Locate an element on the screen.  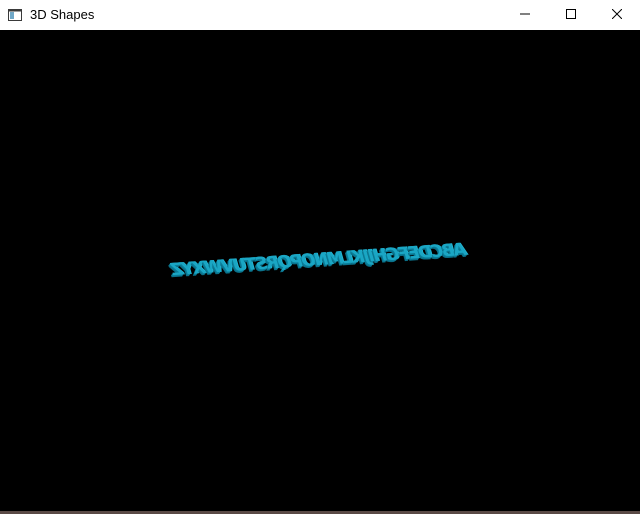
minimize-icon is located at coordinates (525, 15).